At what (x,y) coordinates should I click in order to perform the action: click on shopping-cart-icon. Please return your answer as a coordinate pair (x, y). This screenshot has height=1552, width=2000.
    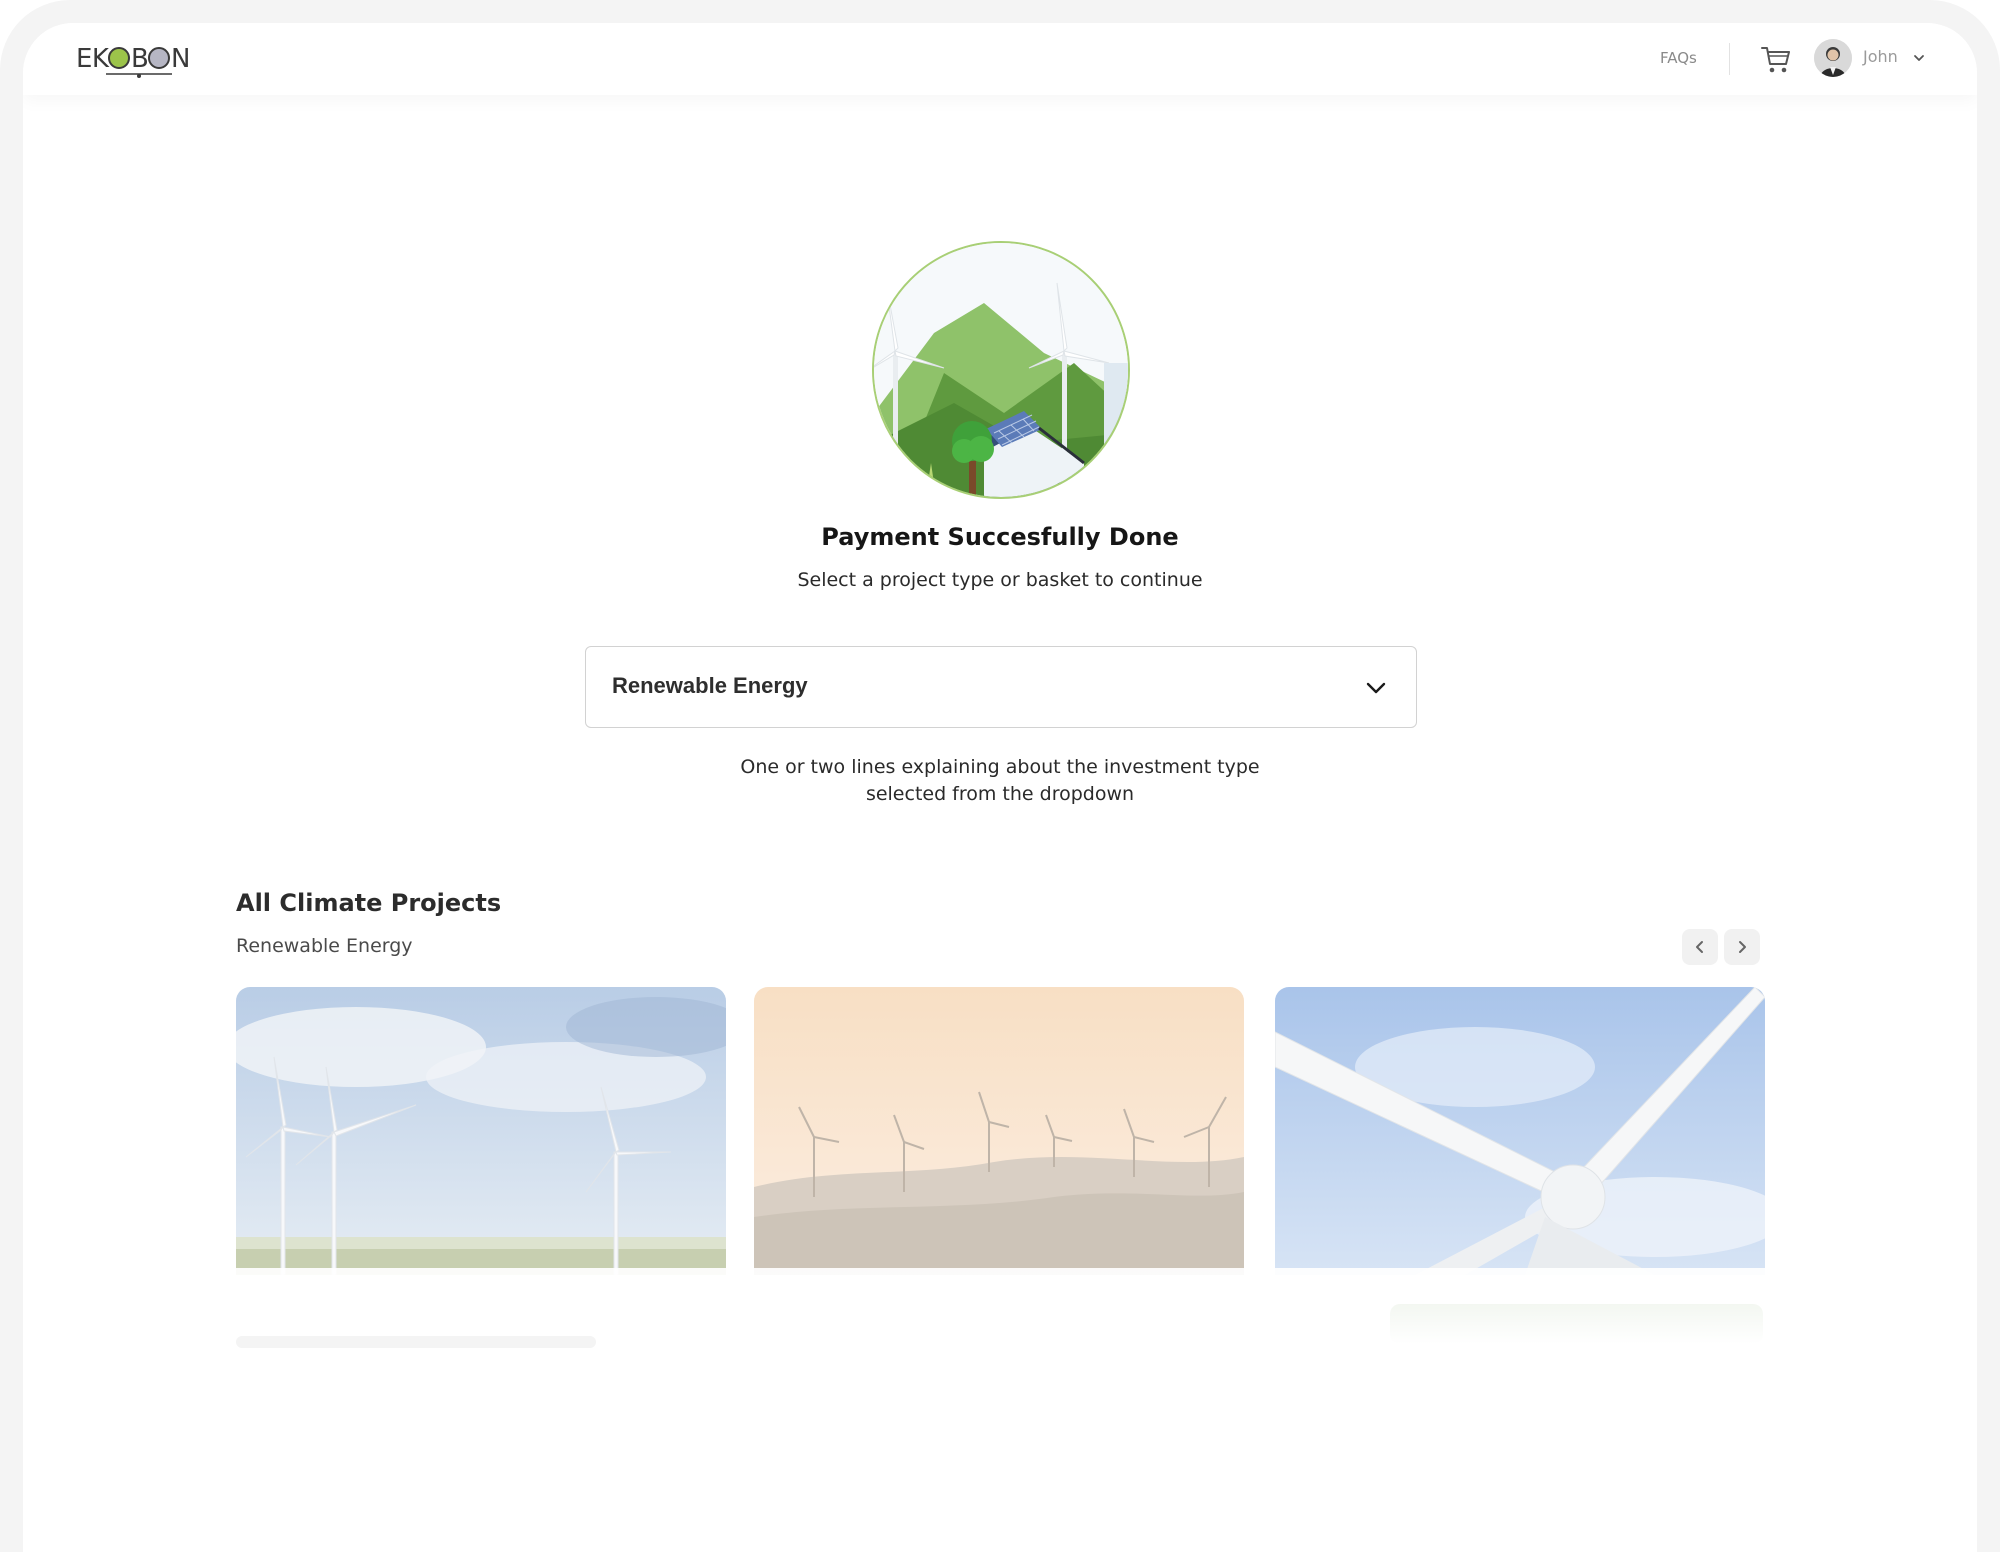
    Looking at the image, I should click on (1776, 59).